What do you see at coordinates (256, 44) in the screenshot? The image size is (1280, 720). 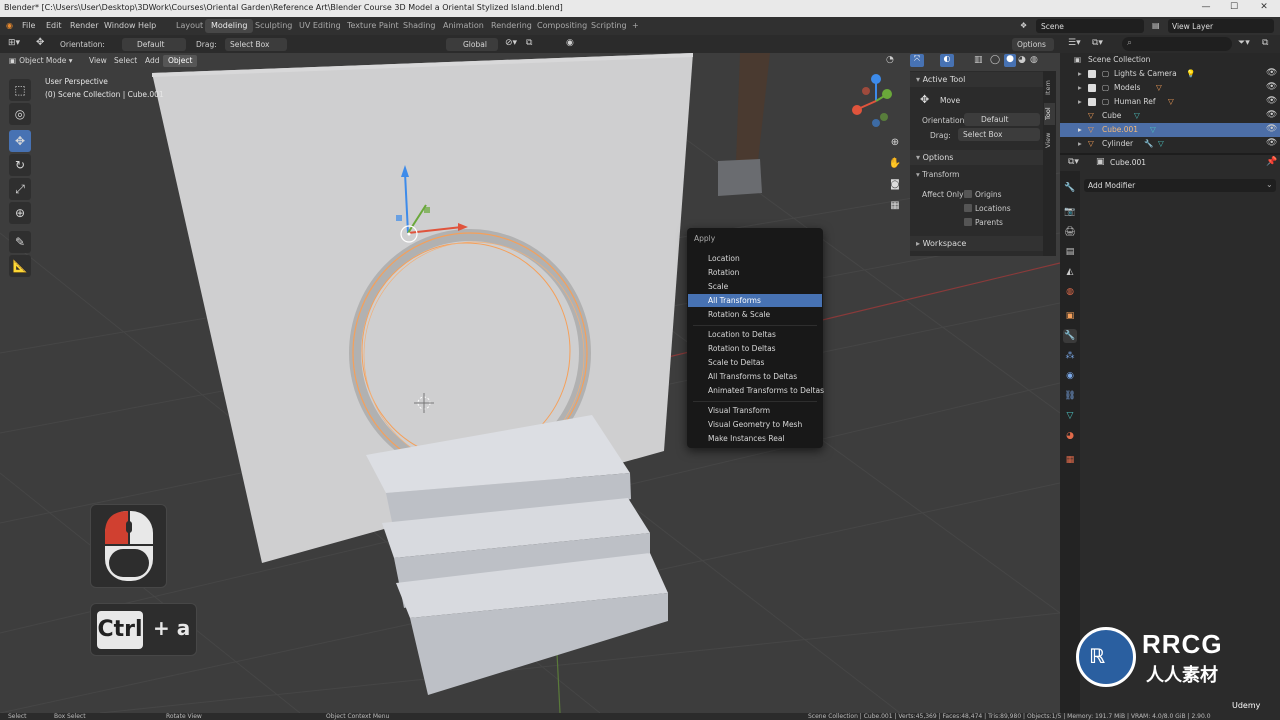 I see `drag-dropdown: Select Box` at bounding box center [256, 44].